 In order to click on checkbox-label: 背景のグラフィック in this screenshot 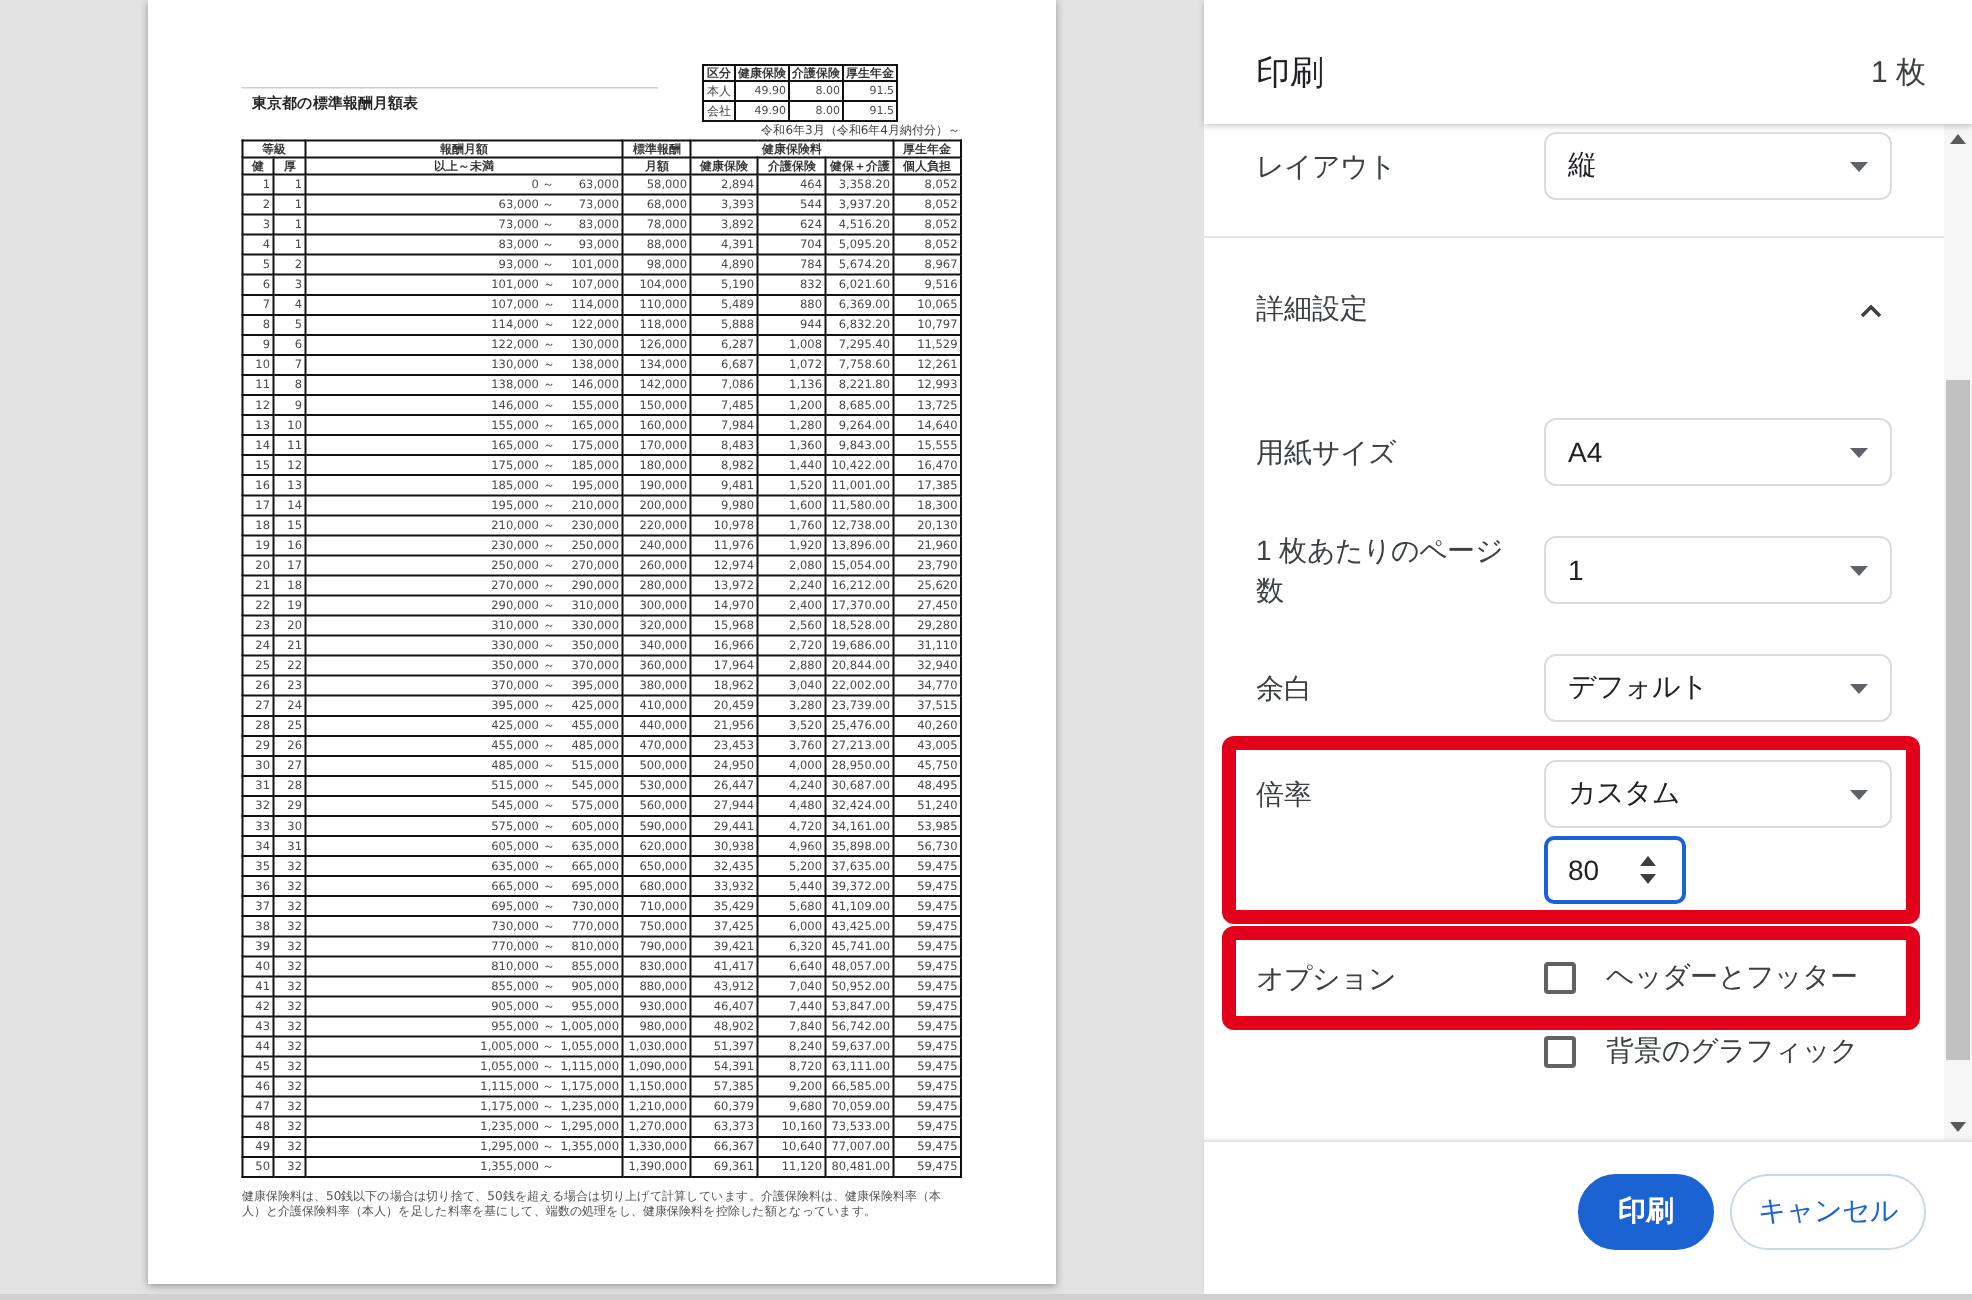, I will do `click(1732, 1052)`.